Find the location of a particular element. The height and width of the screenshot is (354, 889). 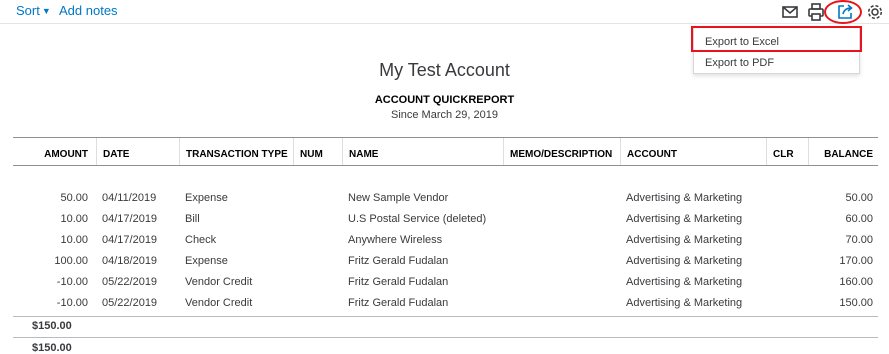

column-header-date: DATE is located at coordinates (137, 151).